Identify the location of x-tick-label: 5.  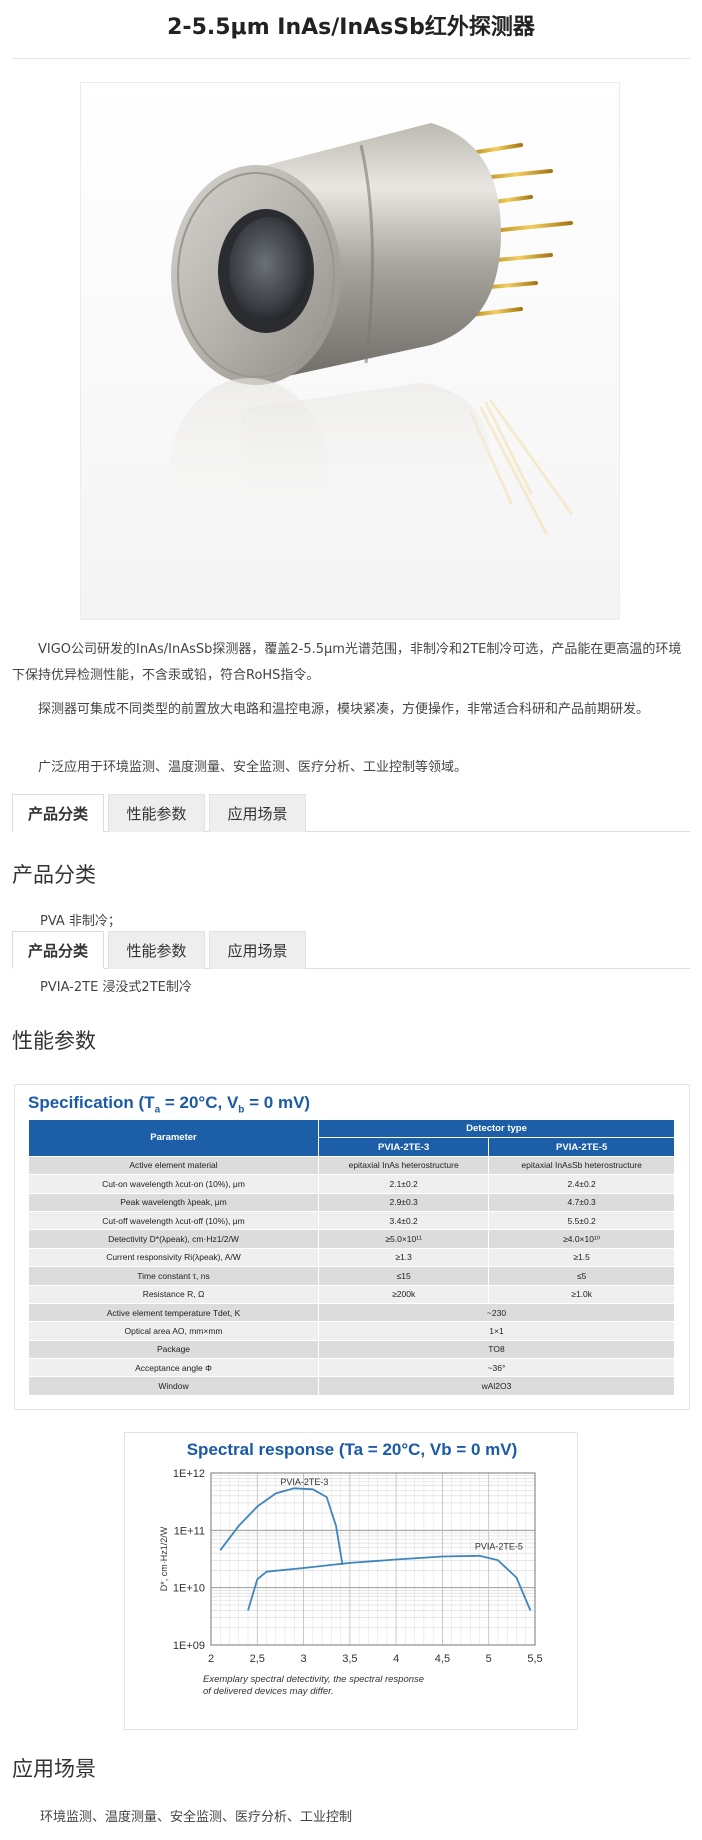
(489, 1659).